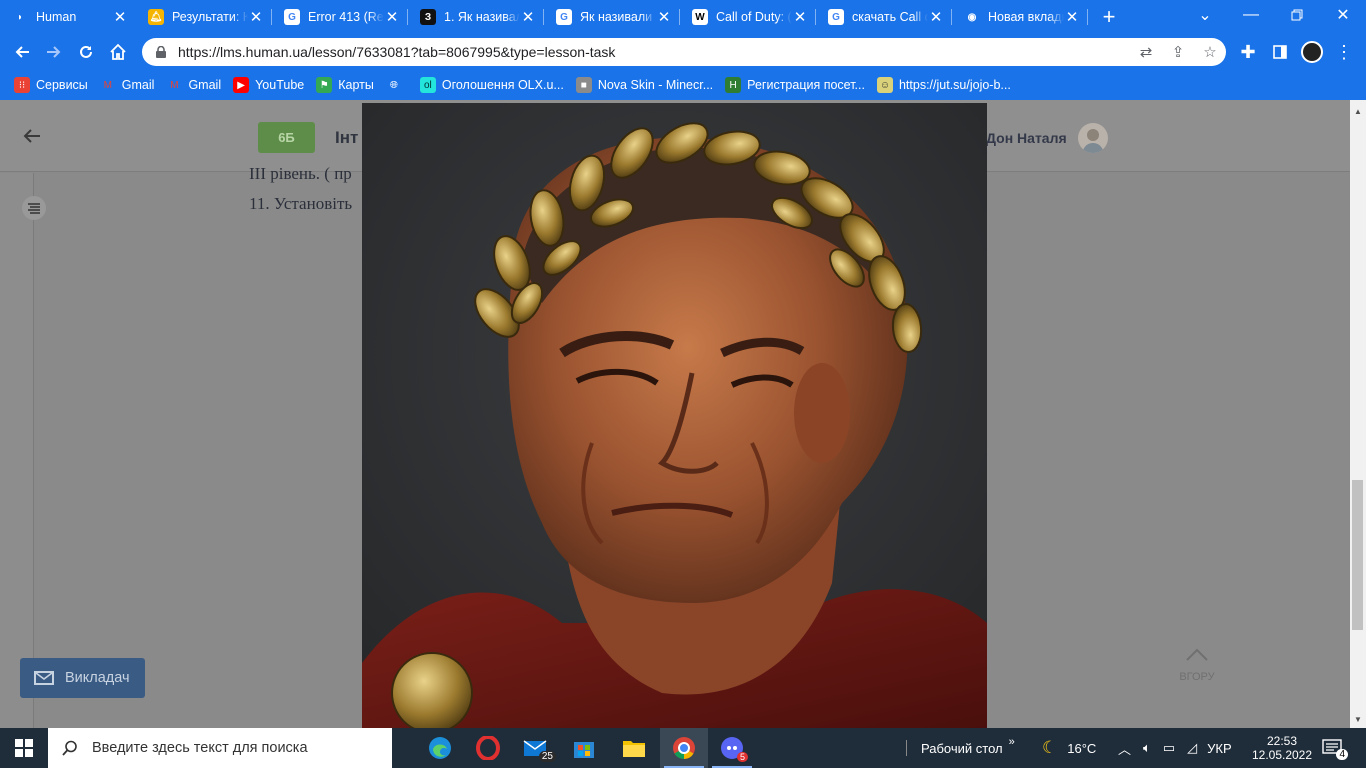 The width and height of the screenshot is (1366, 768). Describe the element at coordinates (742, 757) in the screenshot. I see `discord-badge: 5` at that location.